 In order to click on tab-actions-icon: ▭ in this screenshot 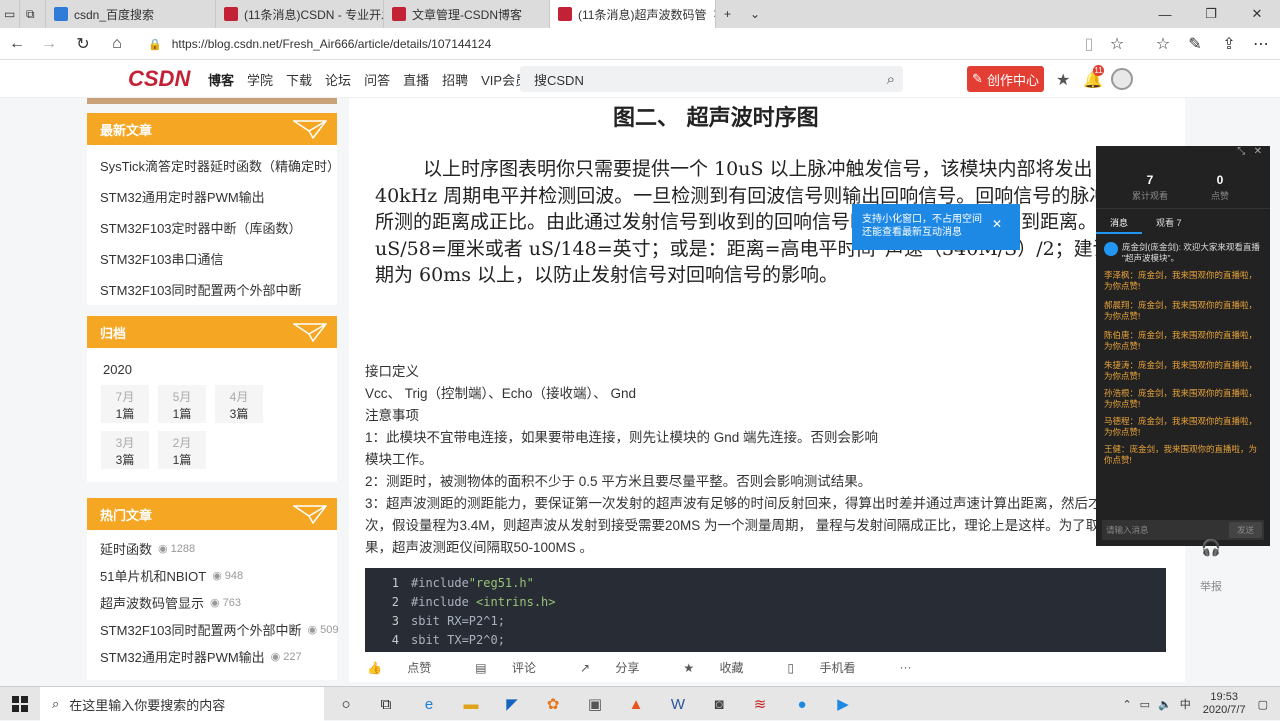, I will do `click(10, 14)`.